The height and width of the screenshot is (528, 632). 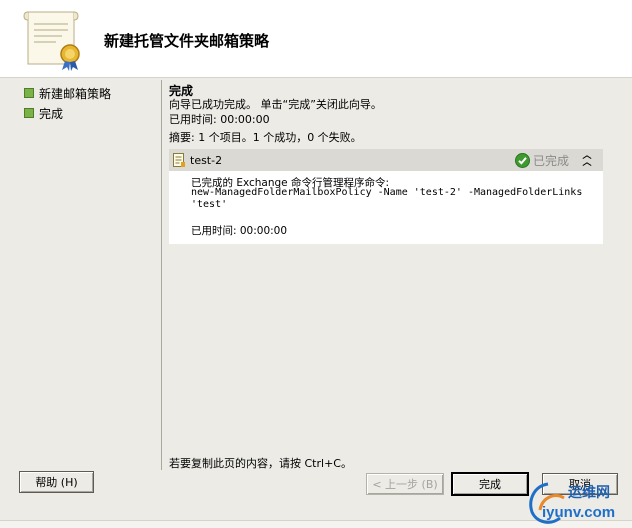 What do you see at coordinates (587, 160) in the screenshot?
I see `collapse-chevron-icon: ︿ ︿` at bounding box center [587, 160].